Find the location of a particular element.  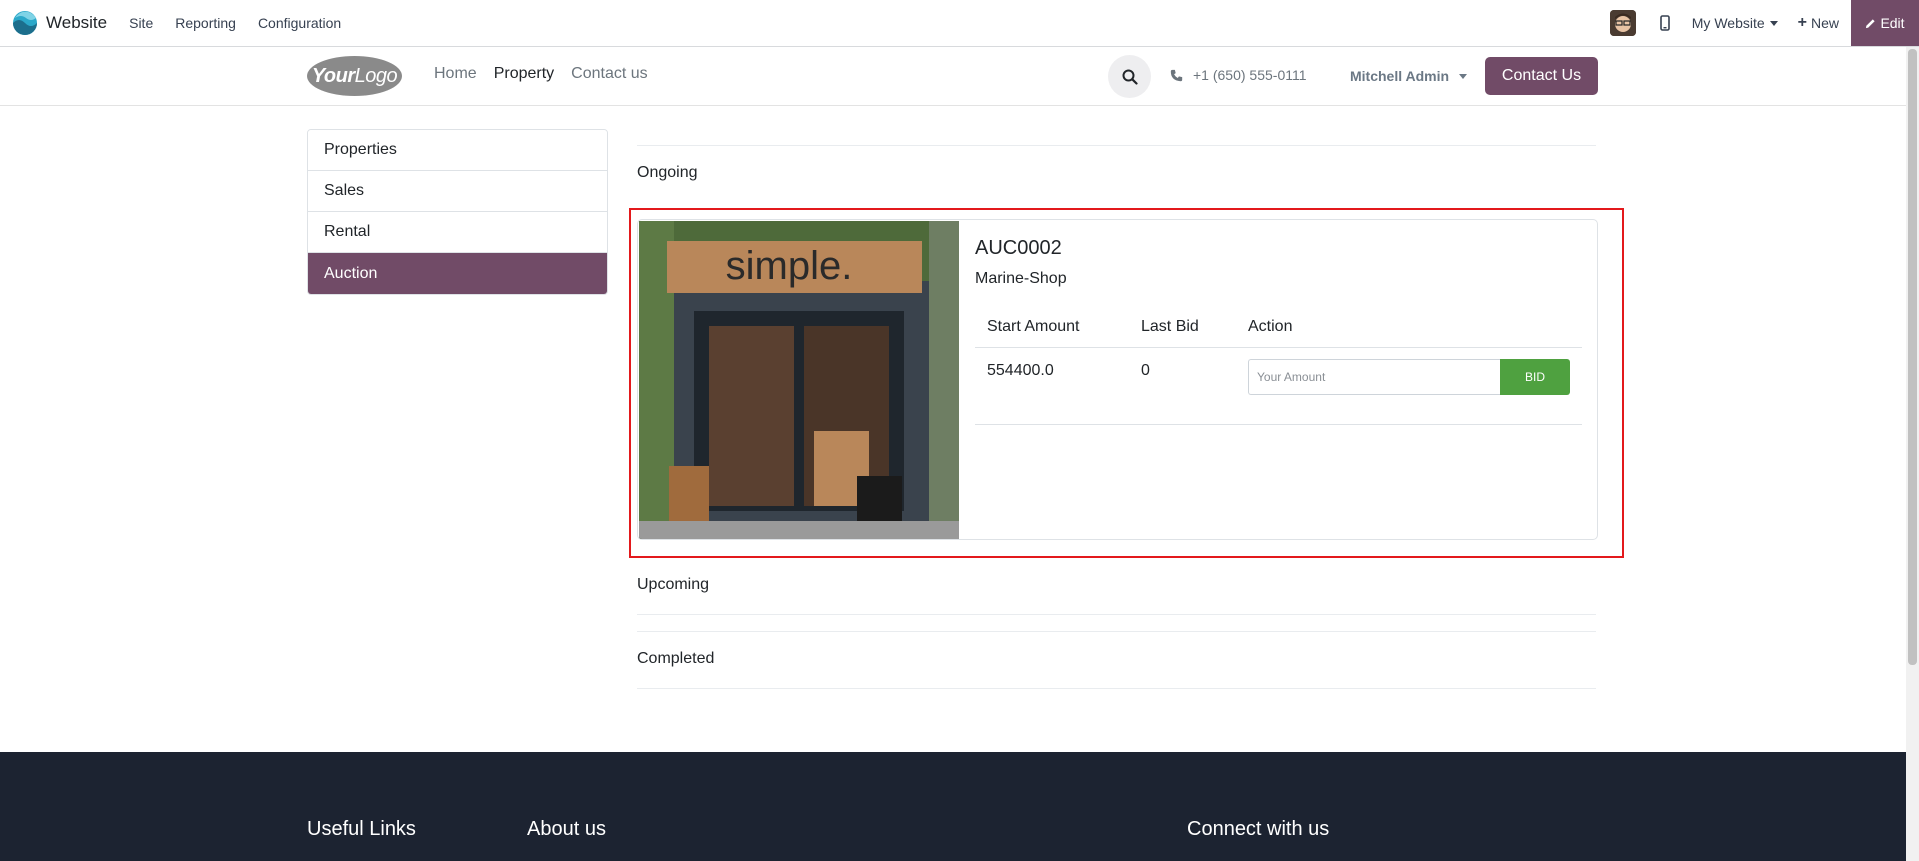

phone-contact: +1 (650) 555-0111 is located at coordinates (1238, 75).